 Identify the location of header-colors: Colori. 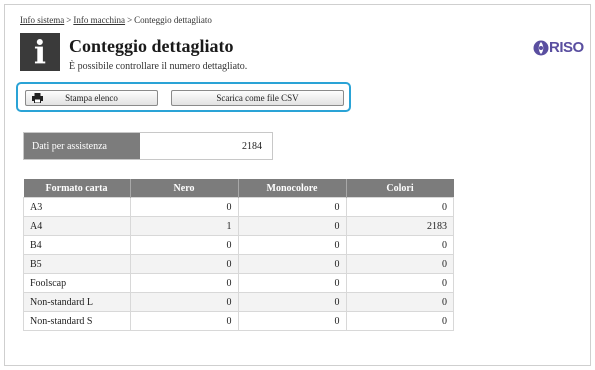
(399, 188).